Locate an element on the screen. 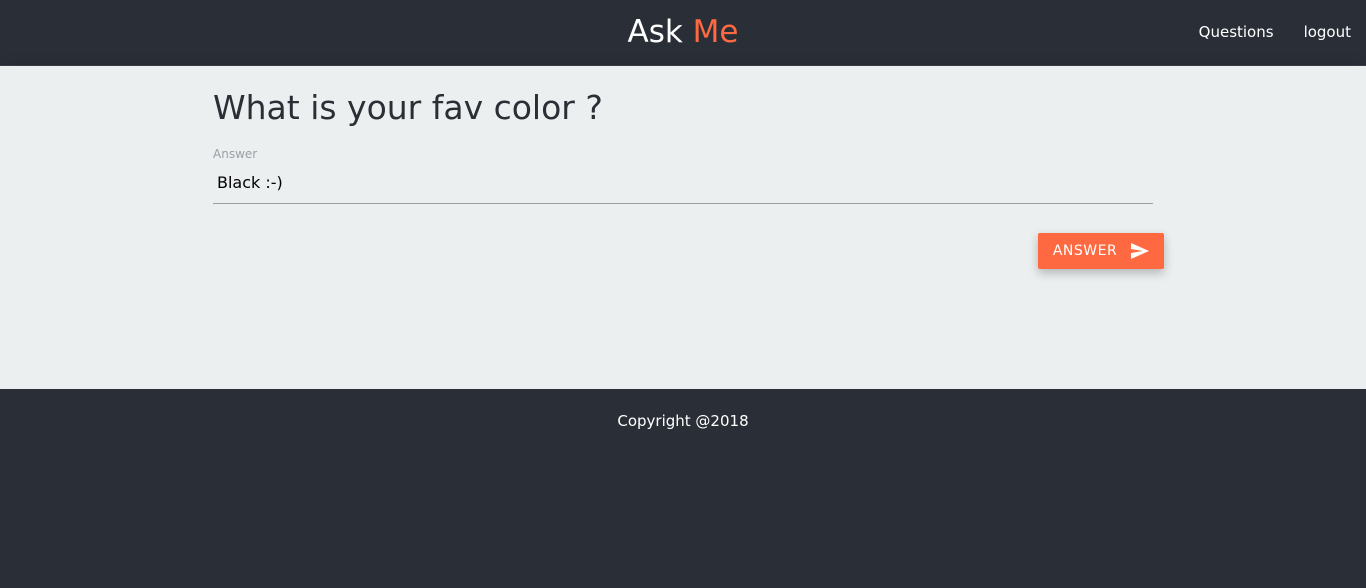 Image resolution: width=1366 pixels, height=588 pixels. answer-button: ANSWER is located at coordinates (1101, 251).